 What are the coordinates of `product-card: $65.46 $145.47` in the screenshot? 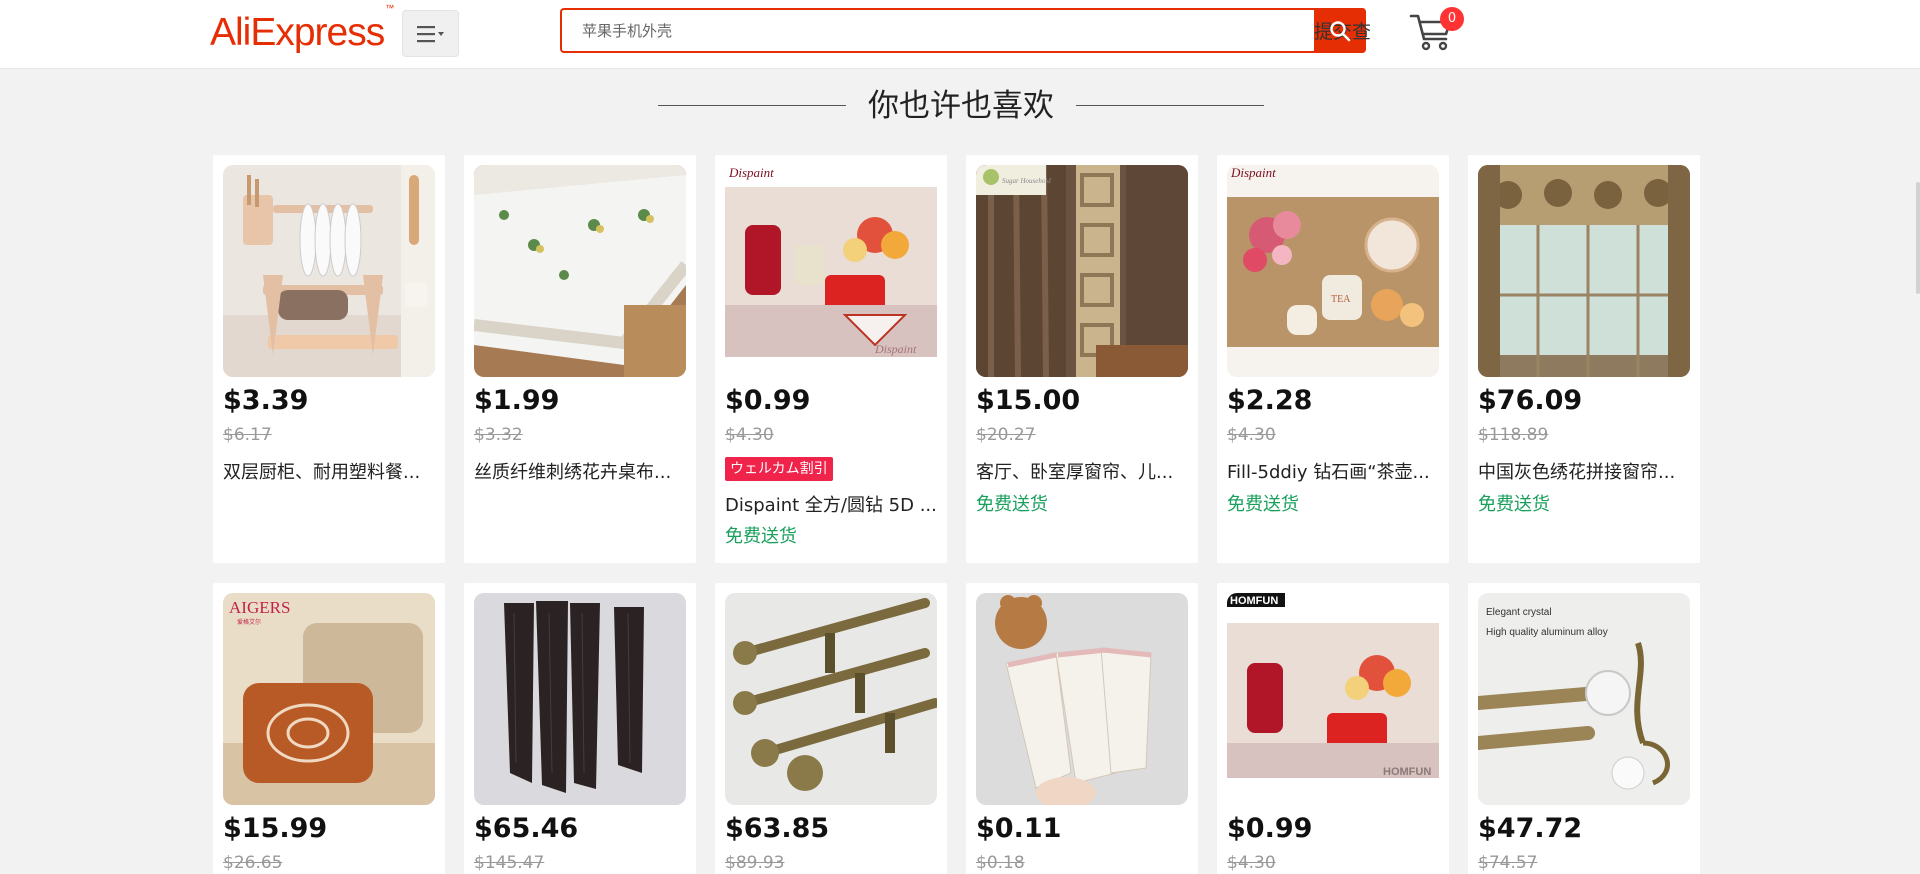 It's located at (580, 728).